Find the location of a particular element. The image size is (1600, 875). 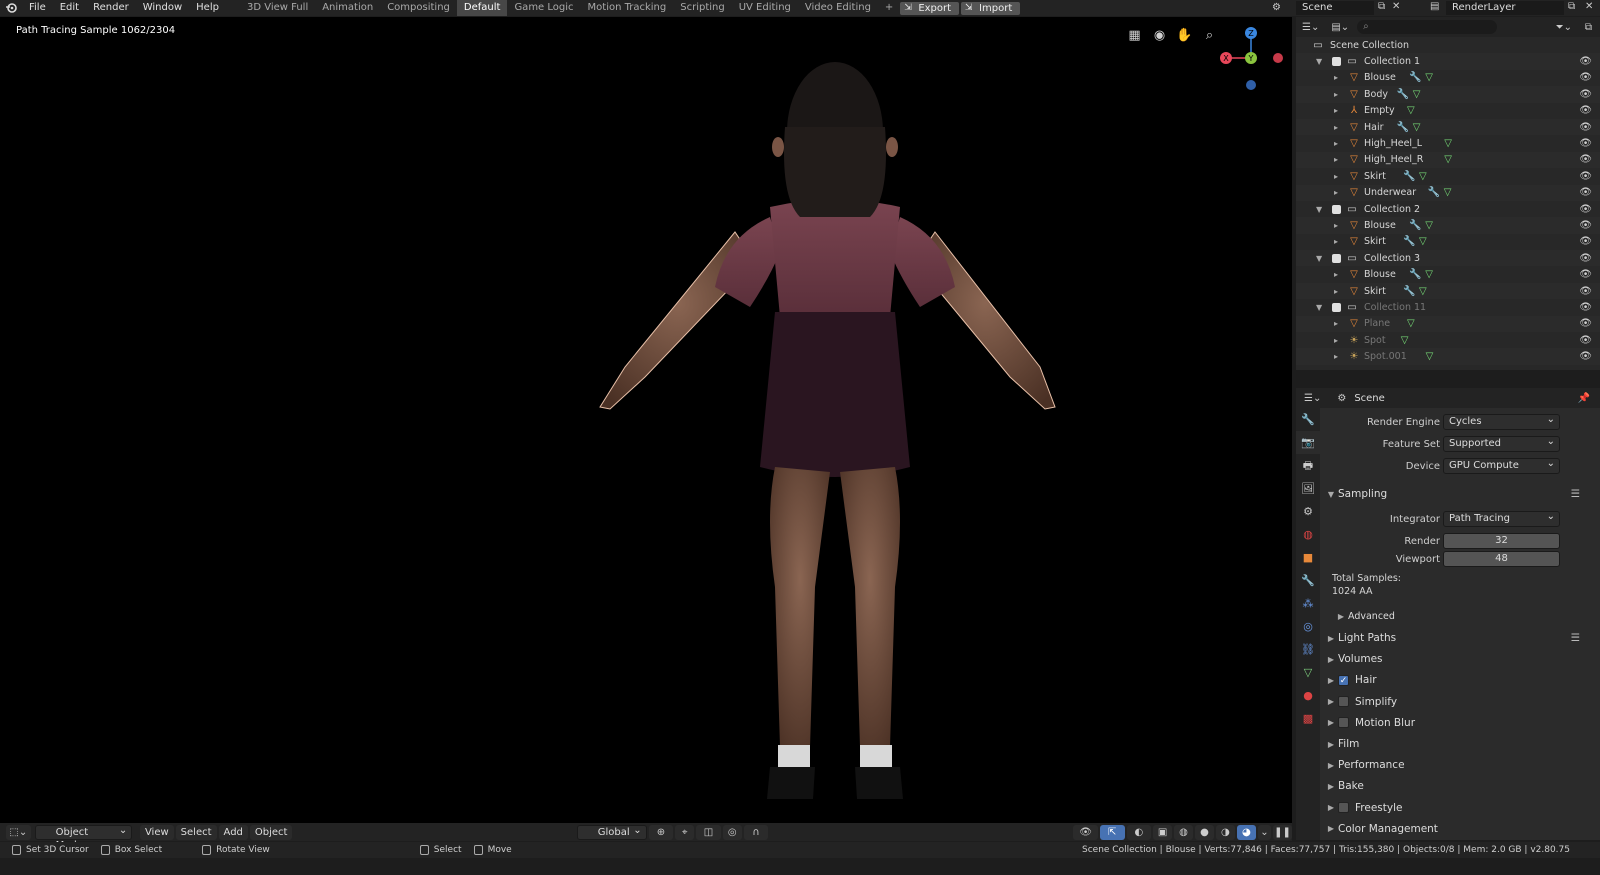

rendered-shading-icon: ◕ is located at coordinates (1246, 832).